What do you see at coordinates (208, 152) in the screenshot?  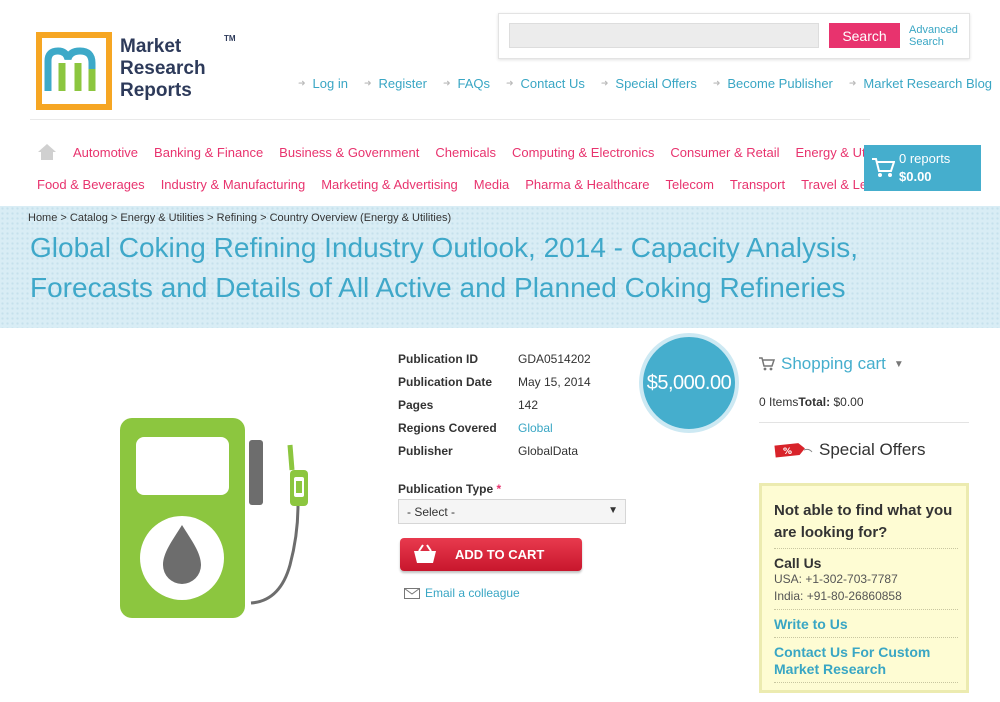 I see `category-banking-finance: Banking & Finance` at bounding box center [208, 152].